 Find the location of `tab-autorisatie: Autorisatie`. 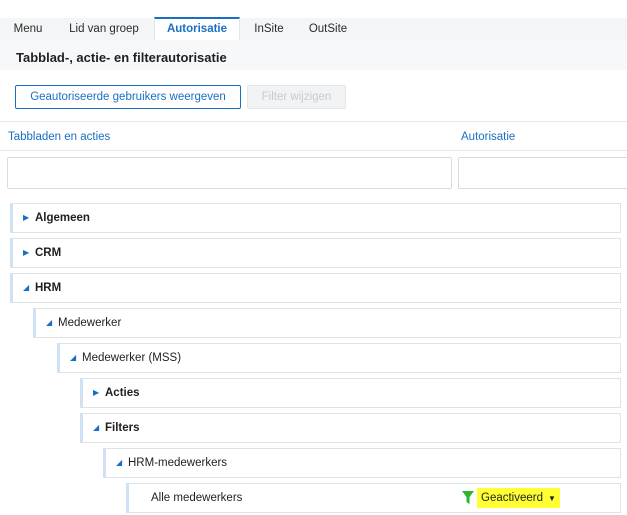

tab-autorisatie: Autorisatie is located at coordinates (197, 29).